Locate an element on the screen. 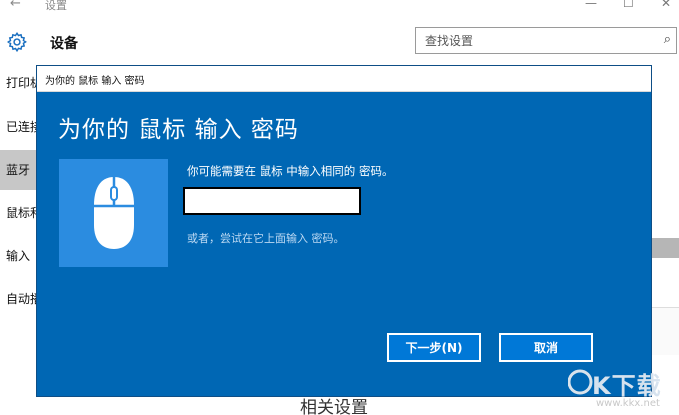  gear-icon is located at coordinates (16, 42).